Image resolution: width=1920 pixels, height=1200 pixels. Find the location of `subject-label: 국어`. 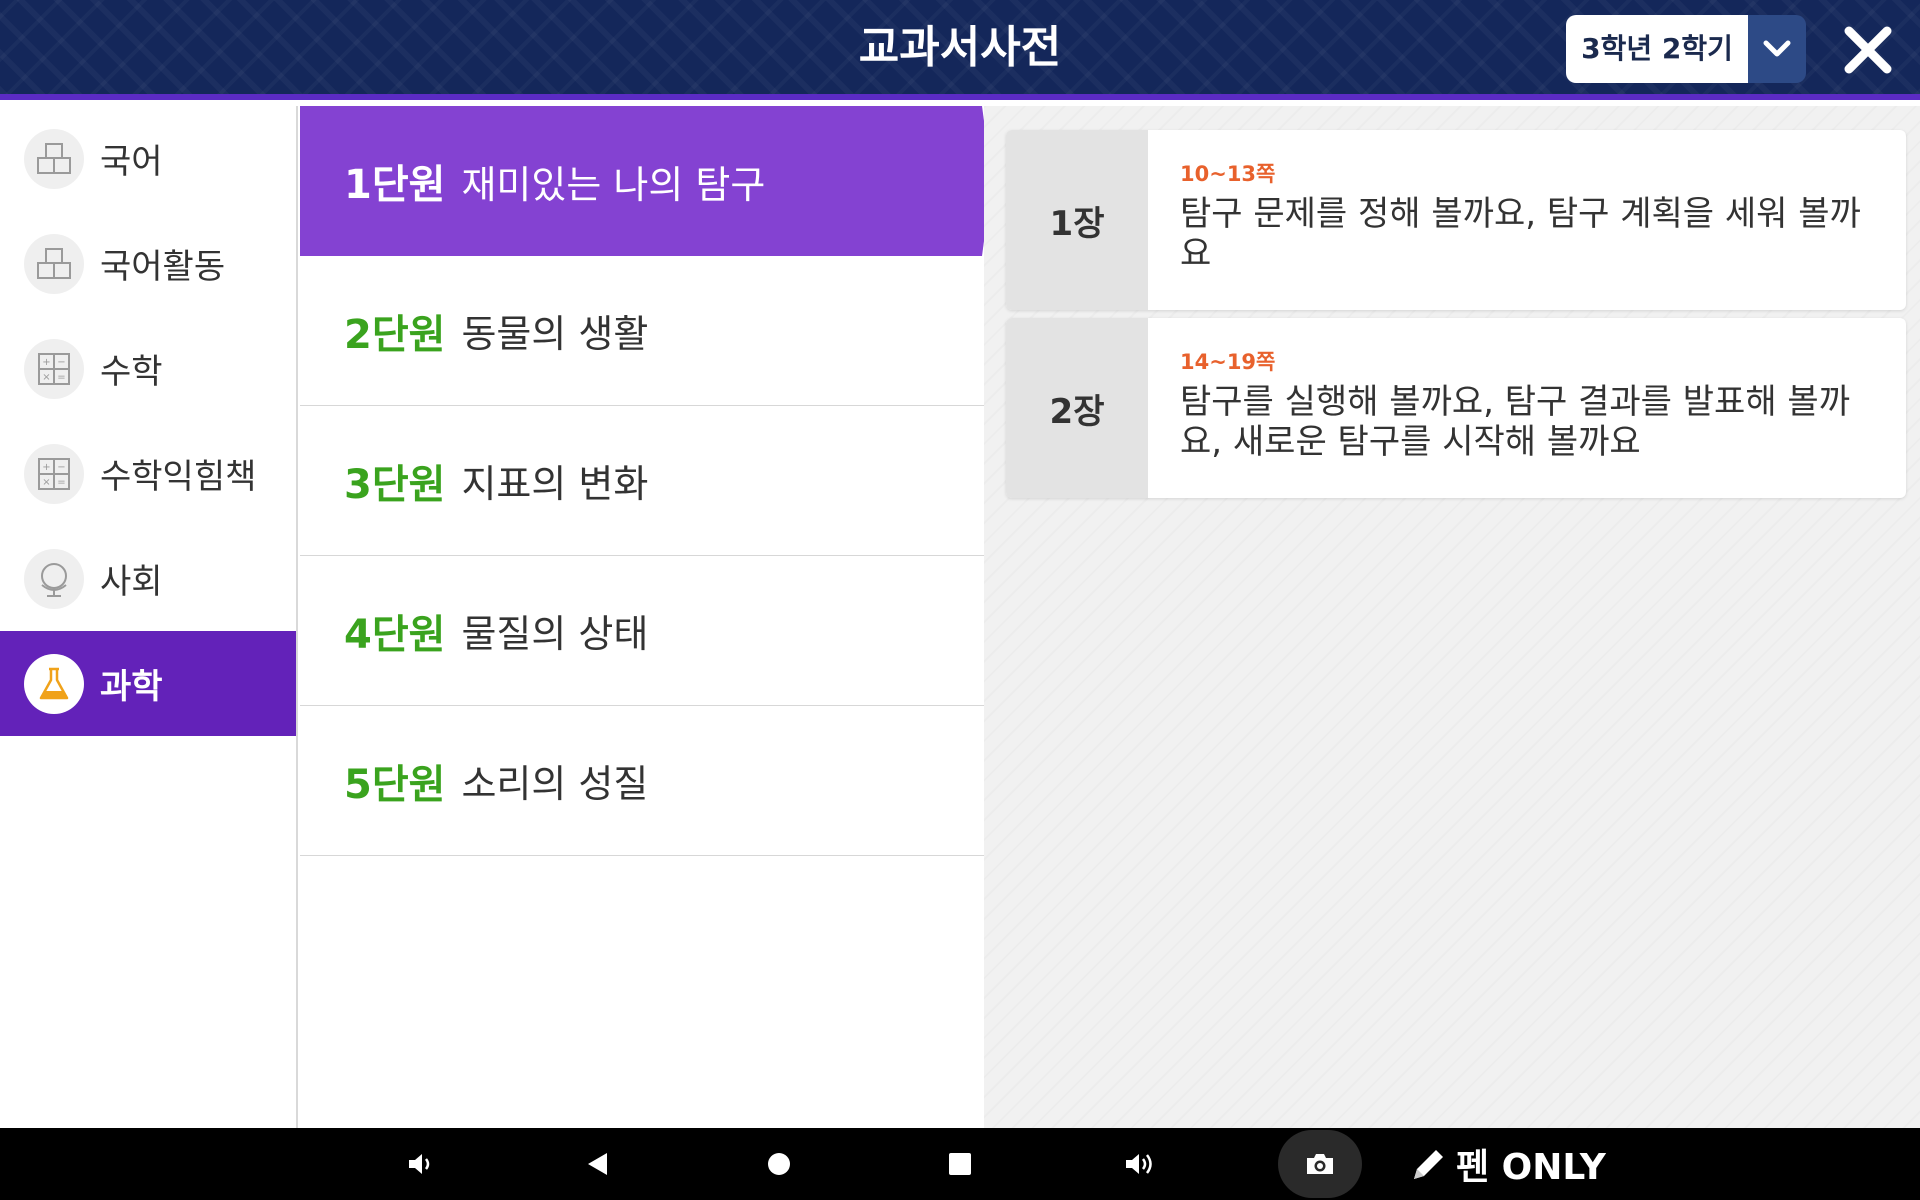

subject-label: 국어 is located at coordinates (131, 162).